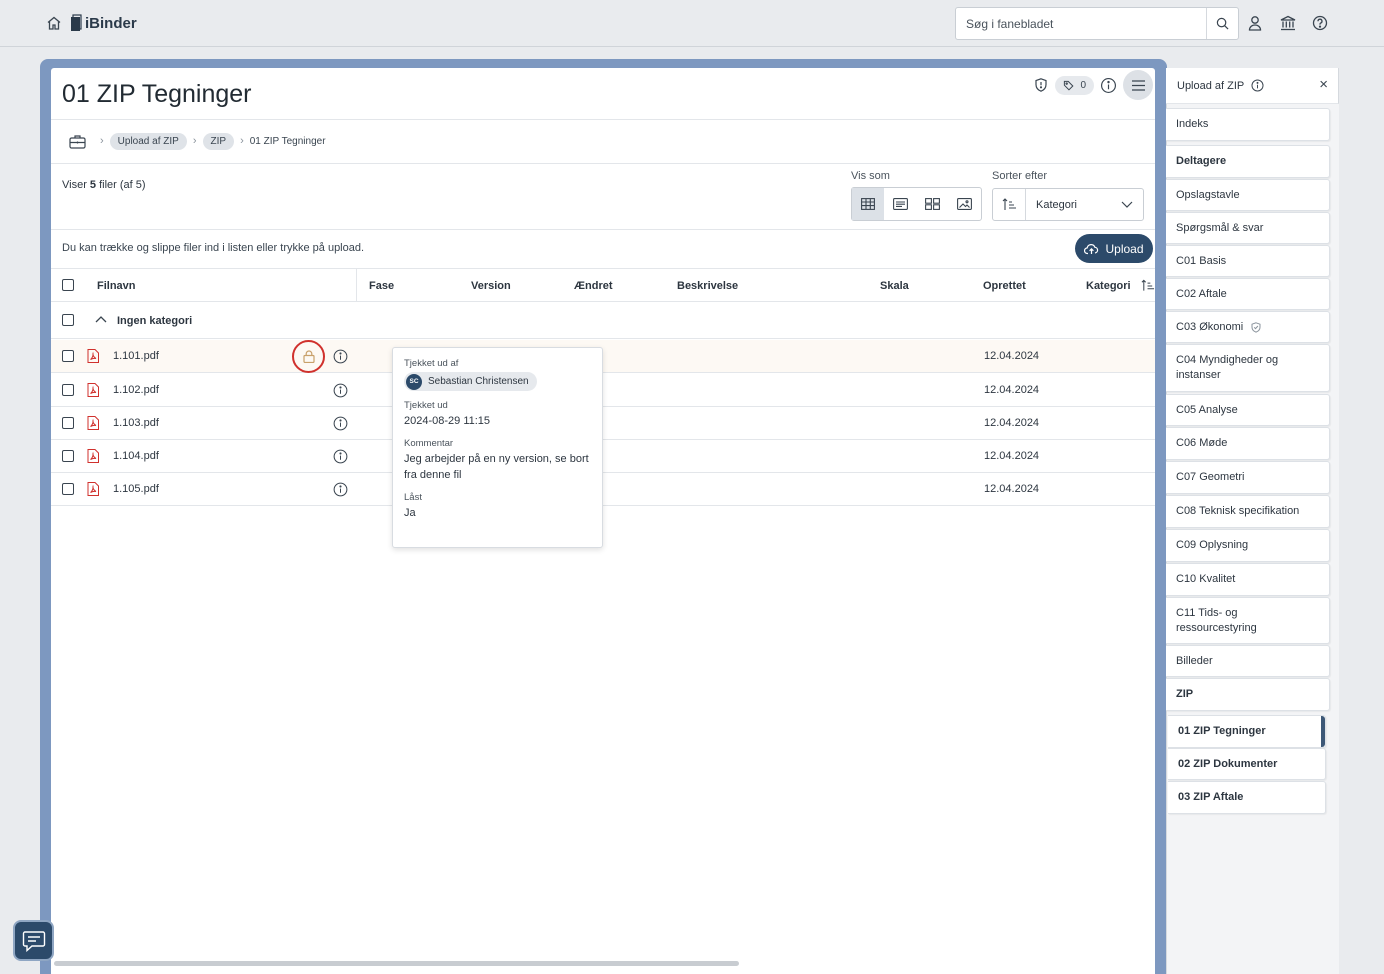 The height and width of the screenshot is (974, 1384). I want to click on file-name-link: 1.102.pdf, so click(136, 390).